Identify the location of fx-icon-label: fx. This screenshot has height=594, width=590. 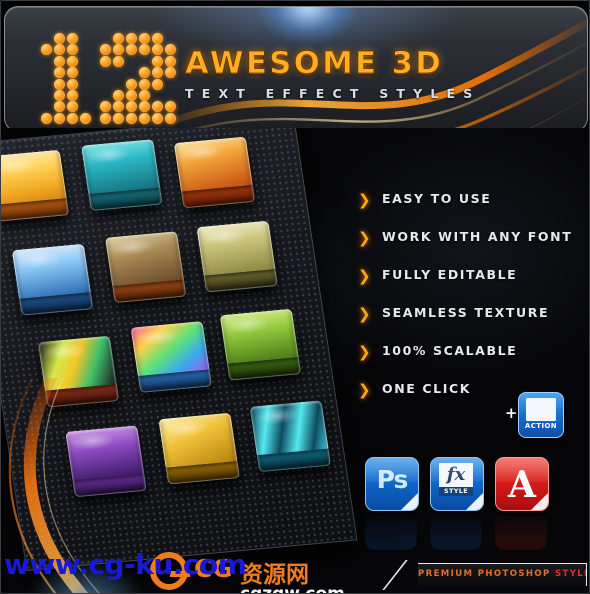
(456, 474).